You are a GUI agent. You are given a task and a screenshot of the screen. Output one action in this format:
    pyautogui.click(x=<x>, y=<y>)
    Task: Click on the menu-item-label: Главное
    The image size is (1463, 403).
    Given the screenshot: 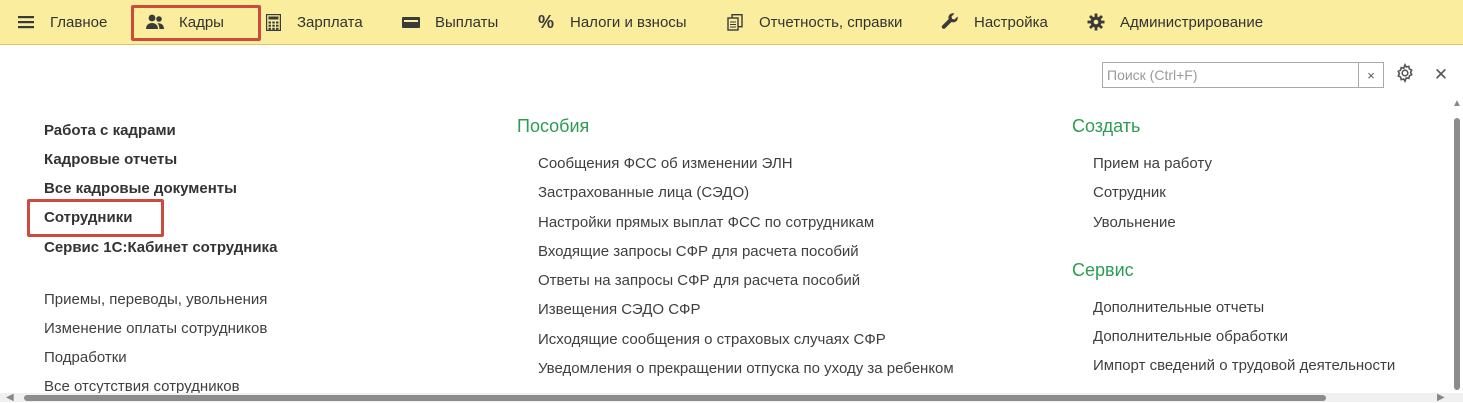 What is the action you would take?
    pyautogui.click(x=79, y=22)
    